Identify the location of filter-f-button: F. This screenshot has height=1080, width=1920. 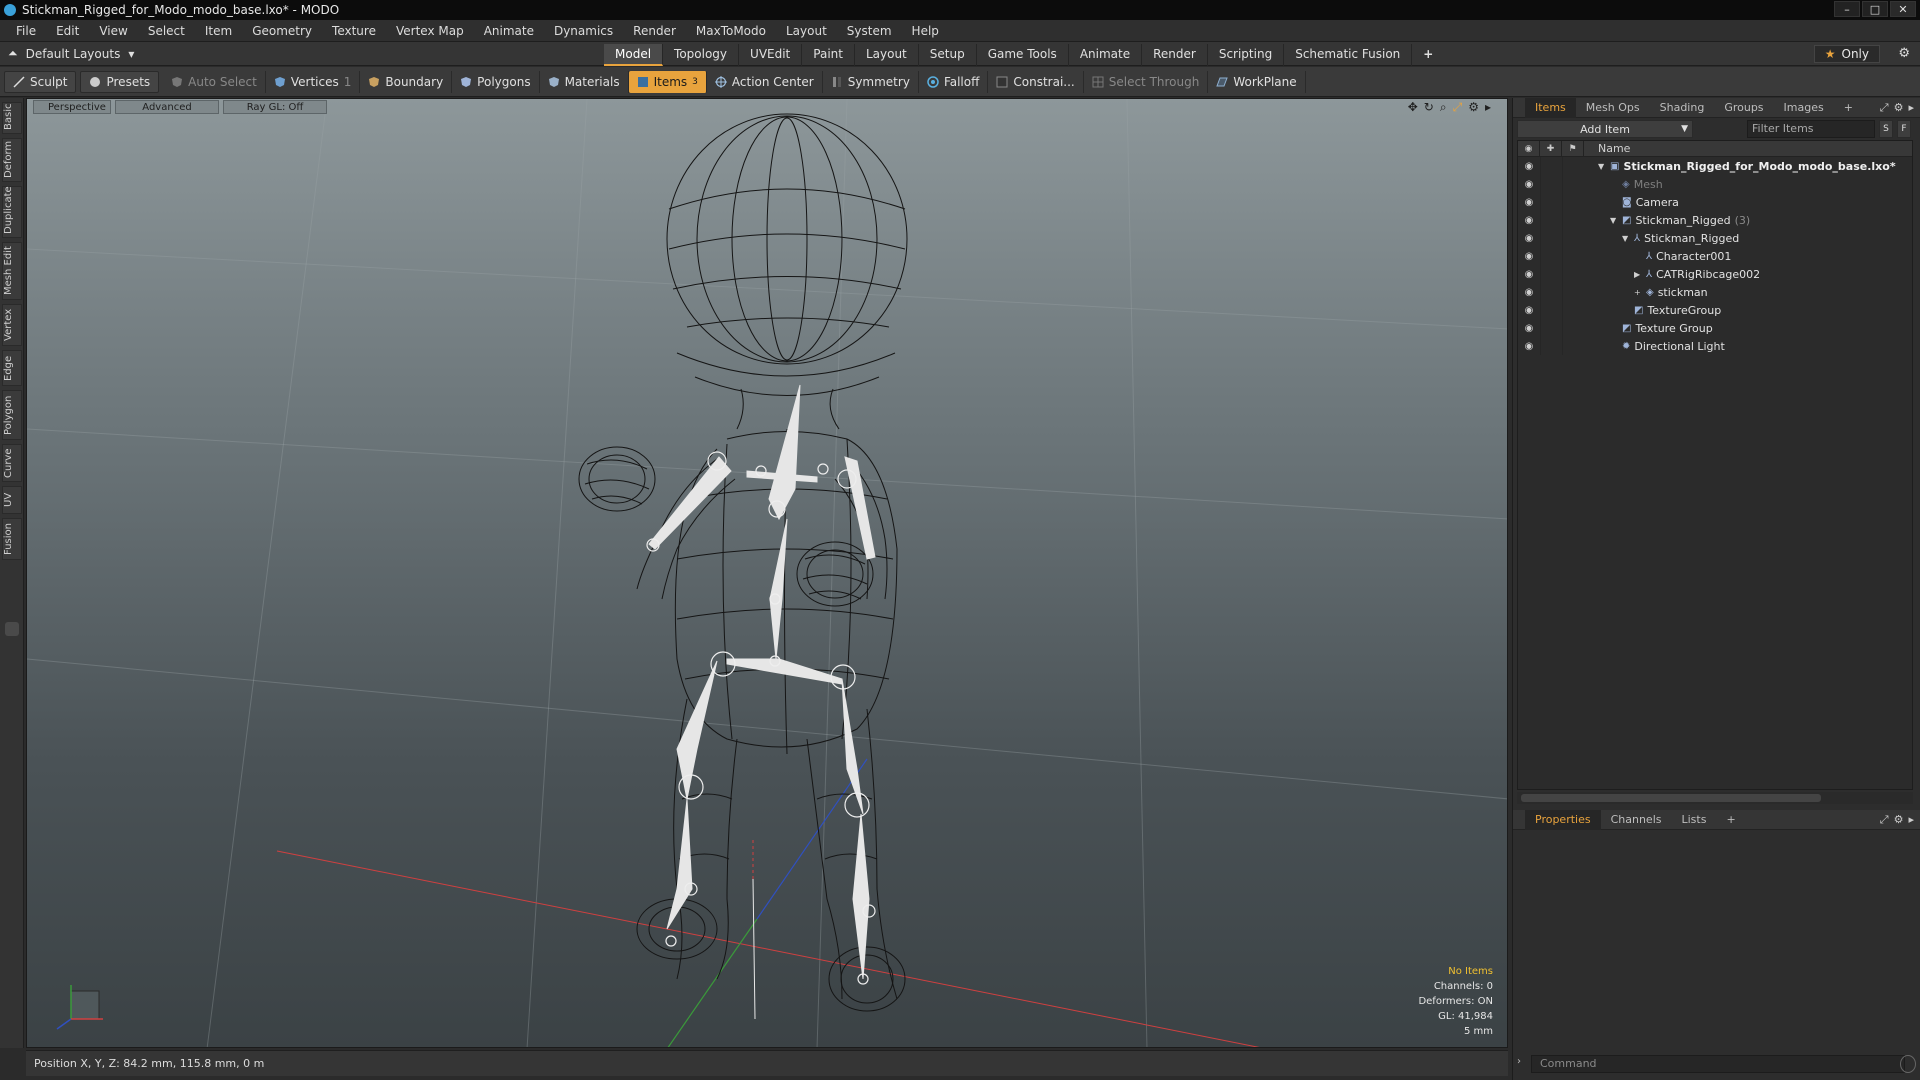
(1904, 129).